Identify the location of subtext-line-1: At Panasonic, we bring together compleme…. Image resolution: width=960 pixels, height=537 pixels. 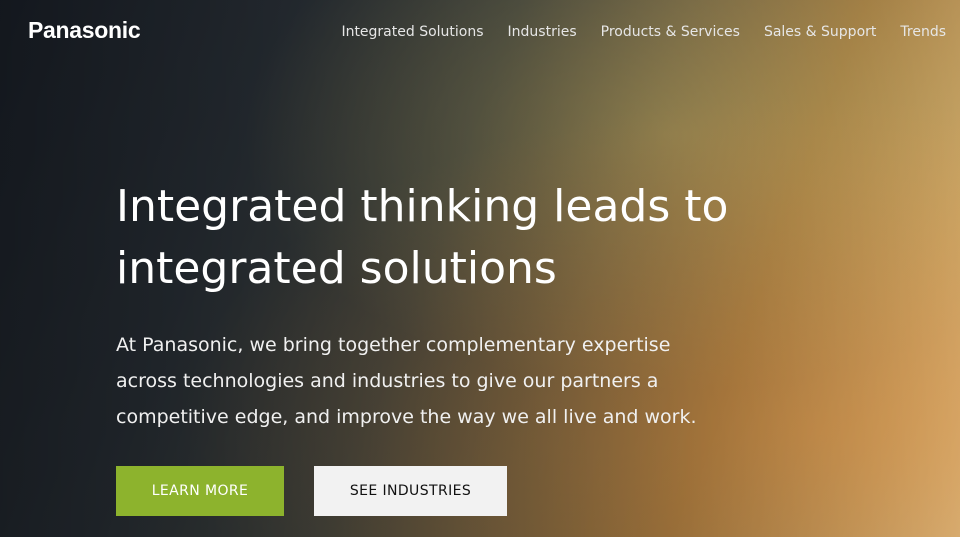
(393, 345).